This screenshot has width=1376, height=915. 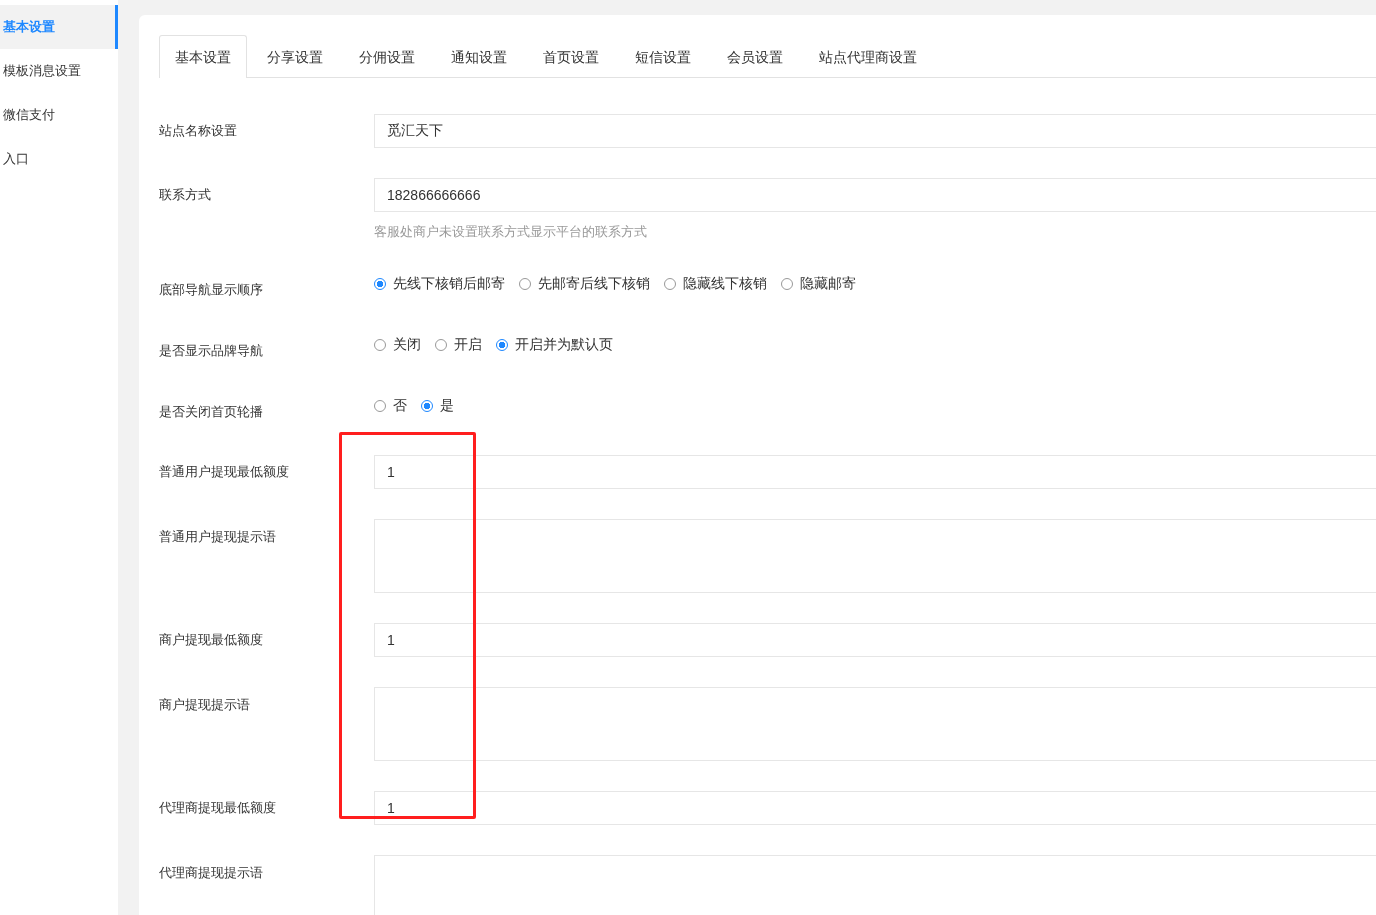 I want to click on field-label: 是否显示品牌导航, so click(x=211, y=351).